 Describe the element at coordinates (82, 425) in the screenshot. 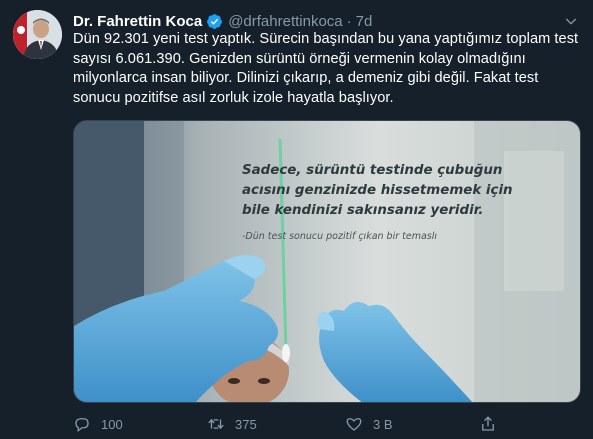

I see `reply-icon` at that location.